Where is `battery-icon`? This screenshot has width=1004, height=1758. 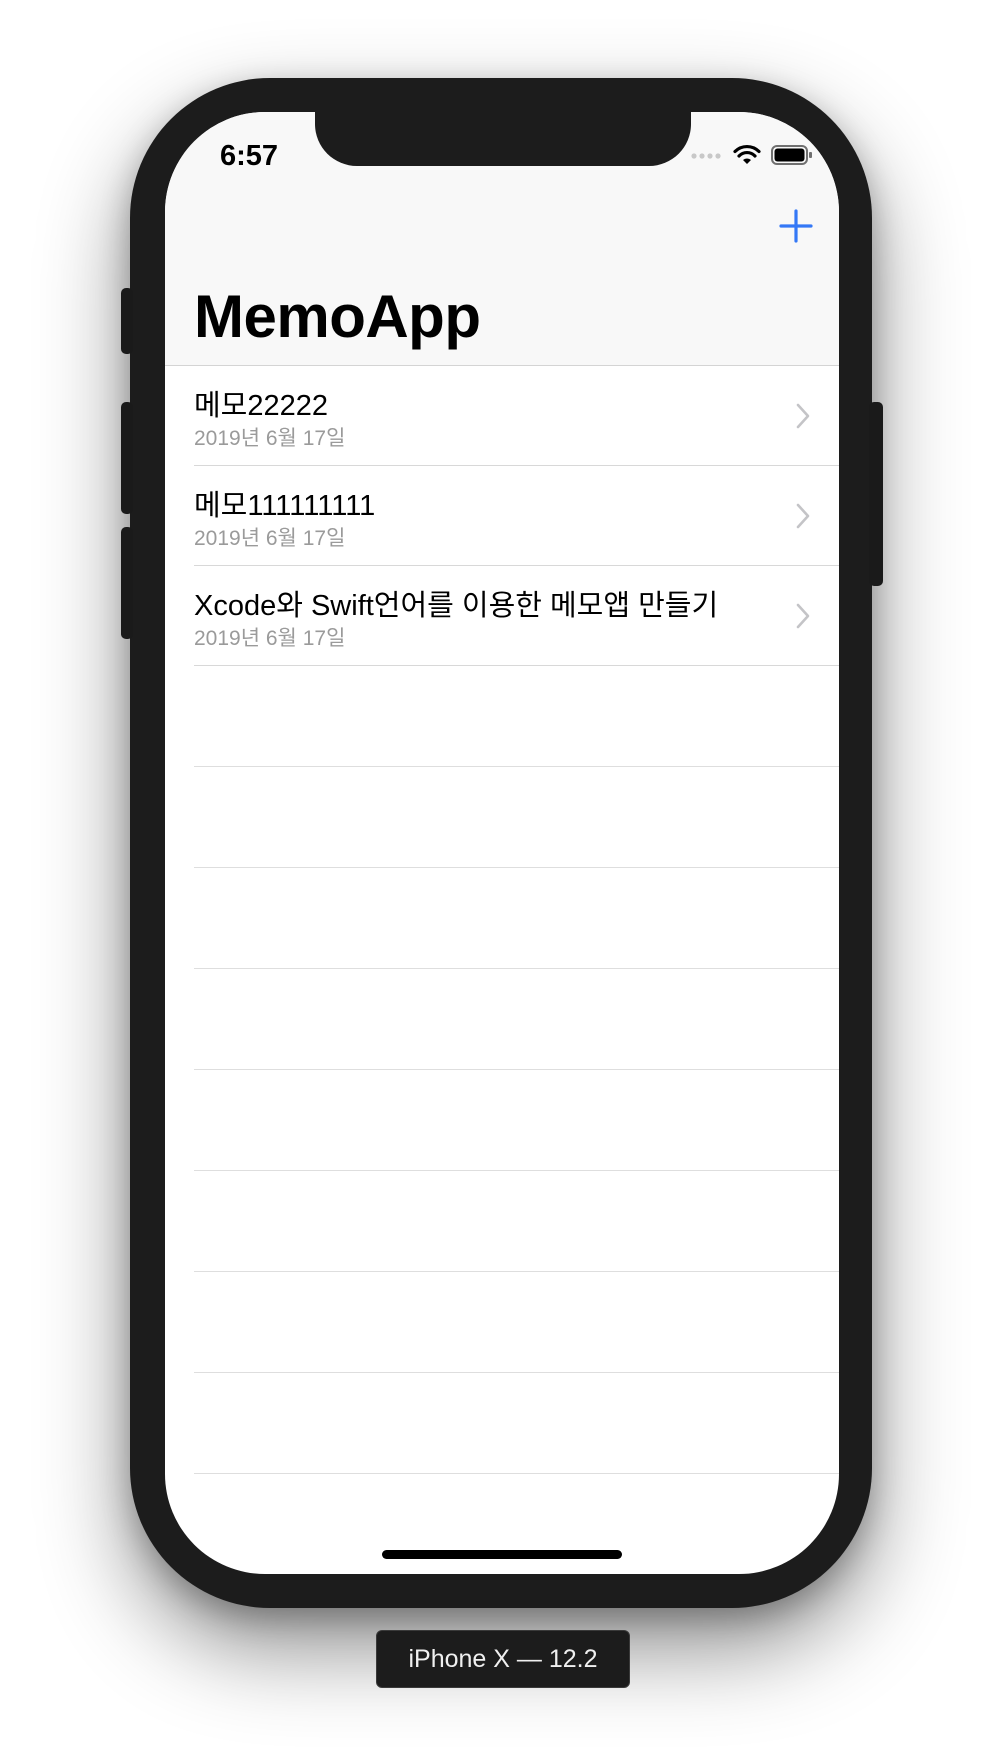 battery-icon is located at coordinates (791, 155).